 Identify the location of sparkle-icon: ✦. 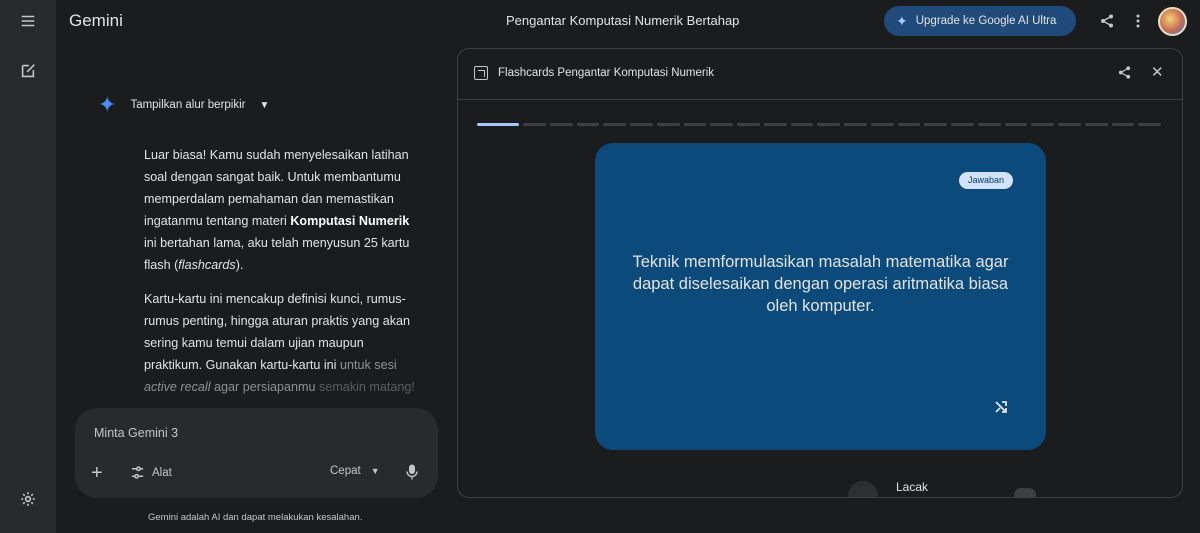
(902, 20).